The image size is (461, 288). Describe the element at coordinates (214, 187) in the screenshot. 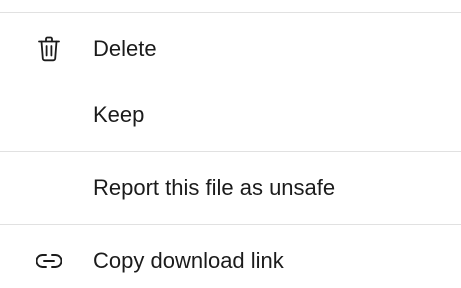

I see `menu-item-label: Report this file as unsafe` at that location.